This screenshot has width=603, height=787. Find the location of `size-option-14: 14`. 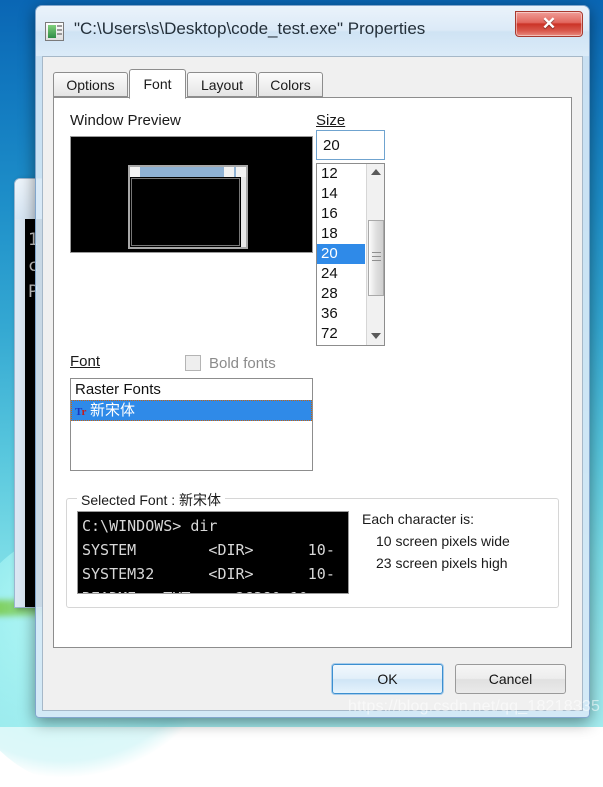

size-option-14: 14 is located at coordinates (341, 194).